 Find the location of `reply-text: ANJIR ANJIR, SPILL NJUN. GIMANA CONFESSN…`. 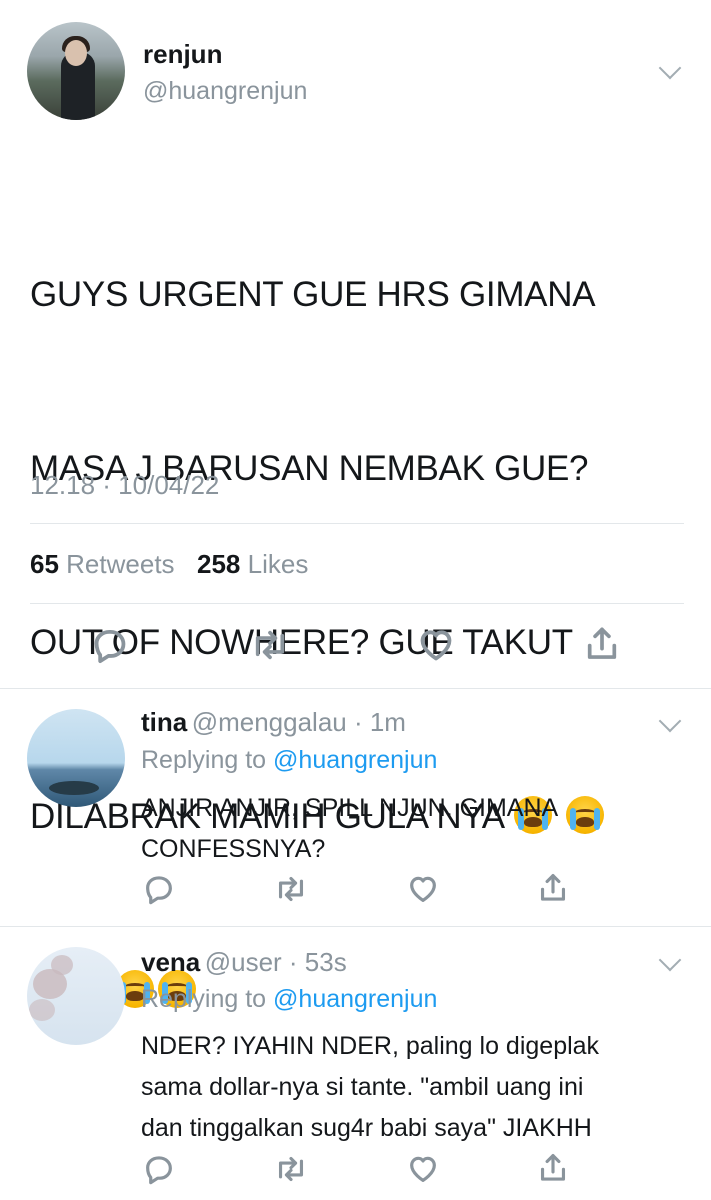

reply-text: ANJIR ANJIR, SPILL NJUN. GIMANA CONFESSN… is located at coordinates (350, 828).